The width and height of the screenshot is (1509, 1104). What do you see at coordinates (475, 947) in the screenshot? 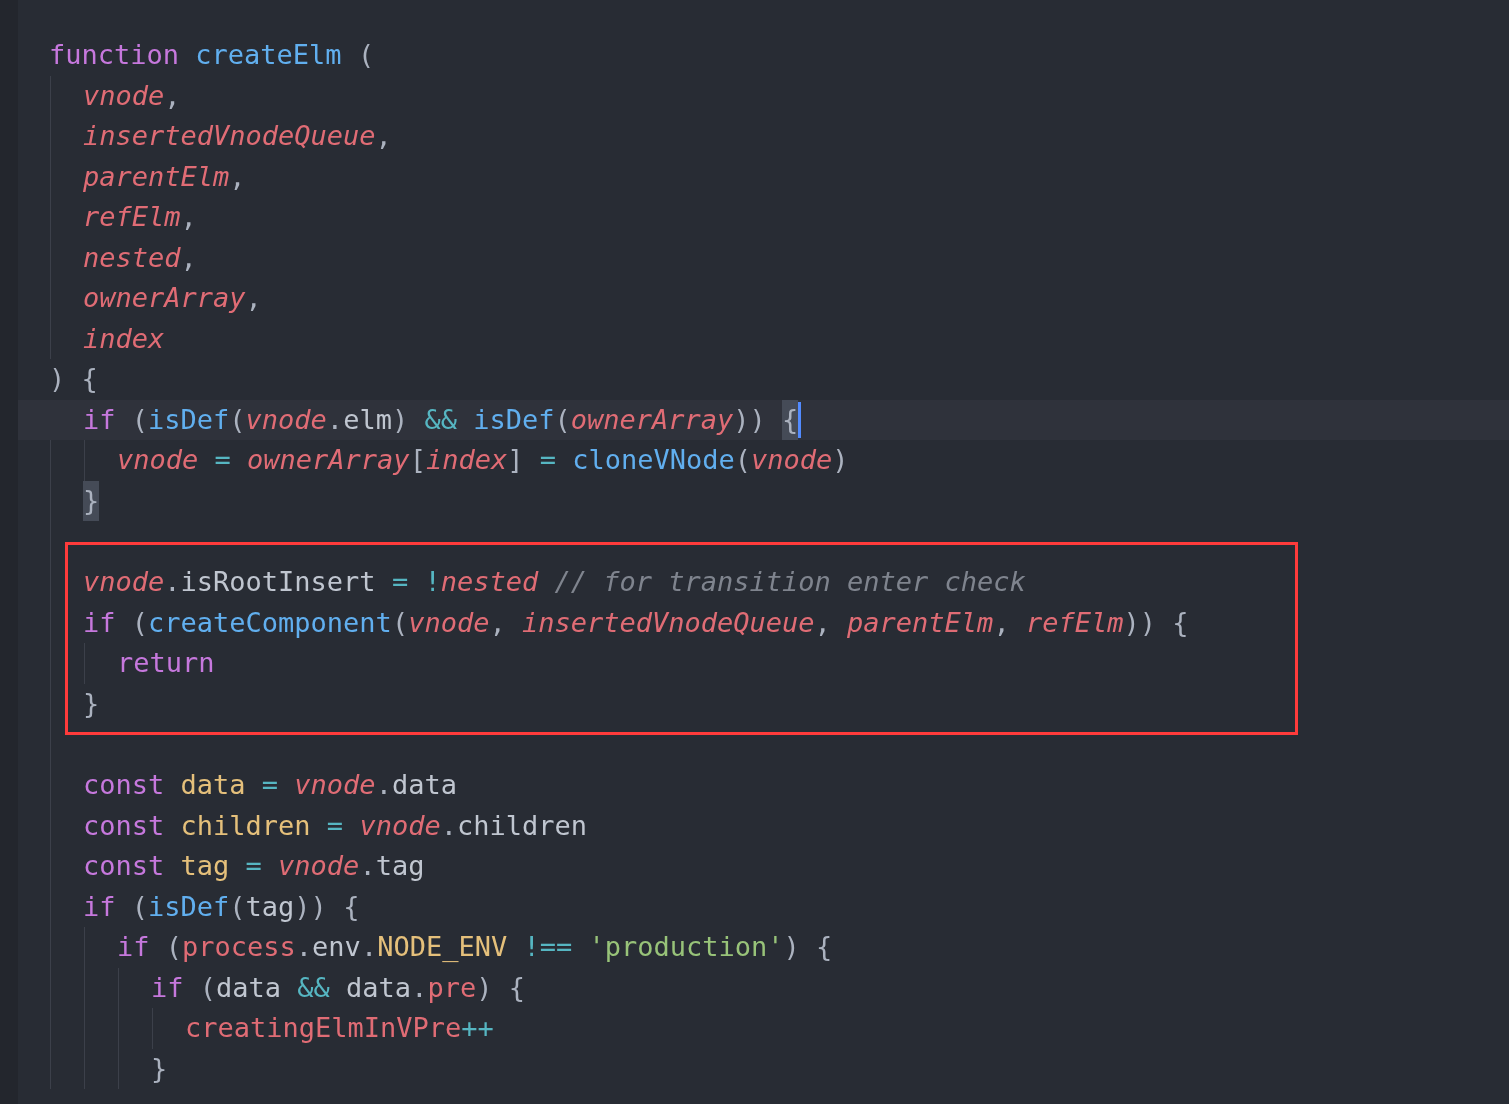
I see `code-line: if (process.env.NODE_ENV !== 'production') {` at bounding box center [475, 947].